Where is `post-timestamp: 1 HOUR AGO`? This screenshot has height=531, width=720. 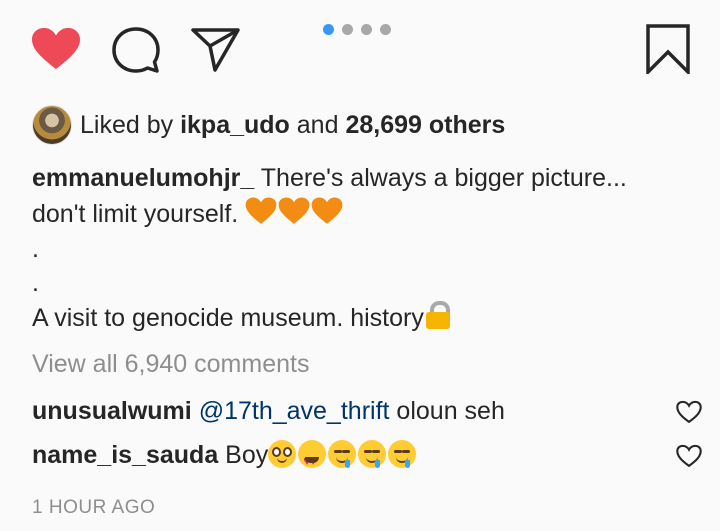
post-timestamp: 1 HOUR AGO is located at coordinates (94, 507).